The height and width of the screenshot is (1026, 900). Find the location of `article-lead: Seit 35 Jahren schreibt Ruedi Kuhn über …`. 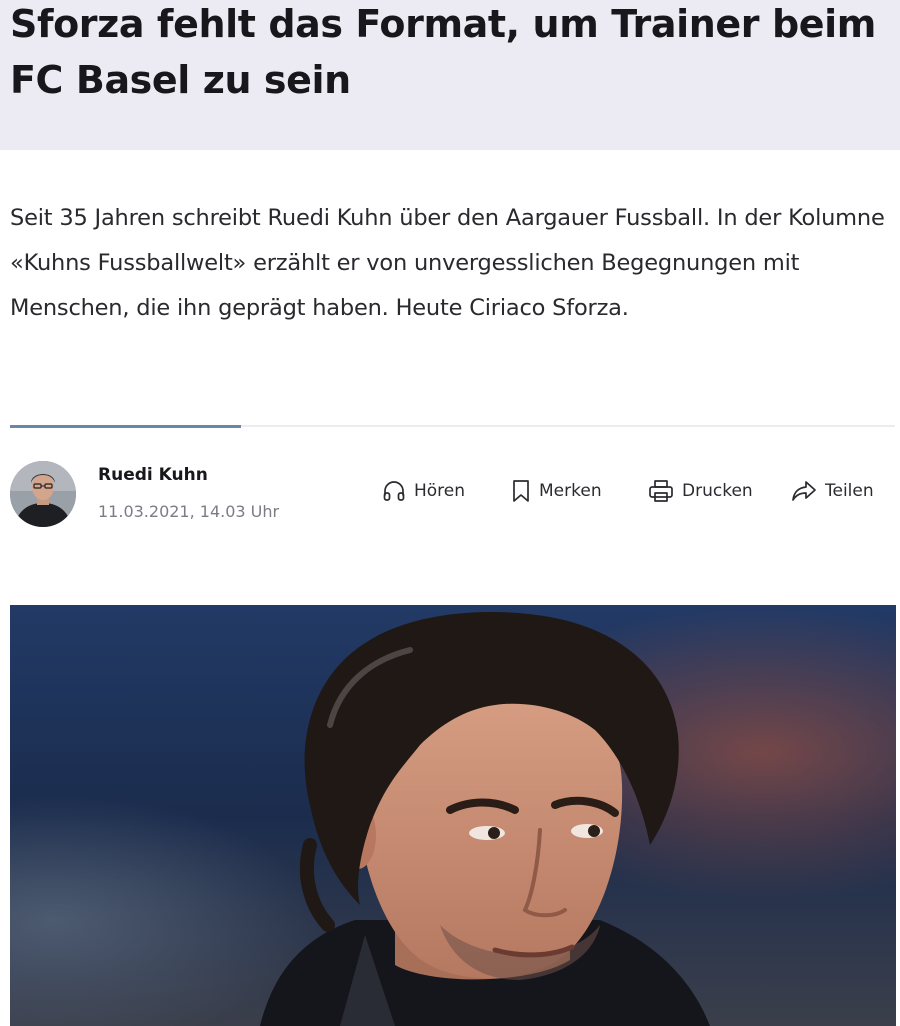

article-lead: Seit 35 Jahren schreibt Ruedi Kuhn über … is located at coordinates (447, 263).